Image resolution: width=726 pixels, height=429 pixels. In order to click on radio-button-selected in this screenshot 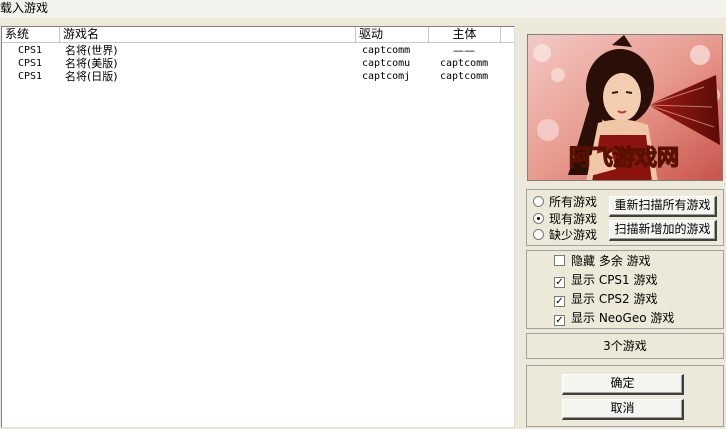, I will do `click(538, 218)`.